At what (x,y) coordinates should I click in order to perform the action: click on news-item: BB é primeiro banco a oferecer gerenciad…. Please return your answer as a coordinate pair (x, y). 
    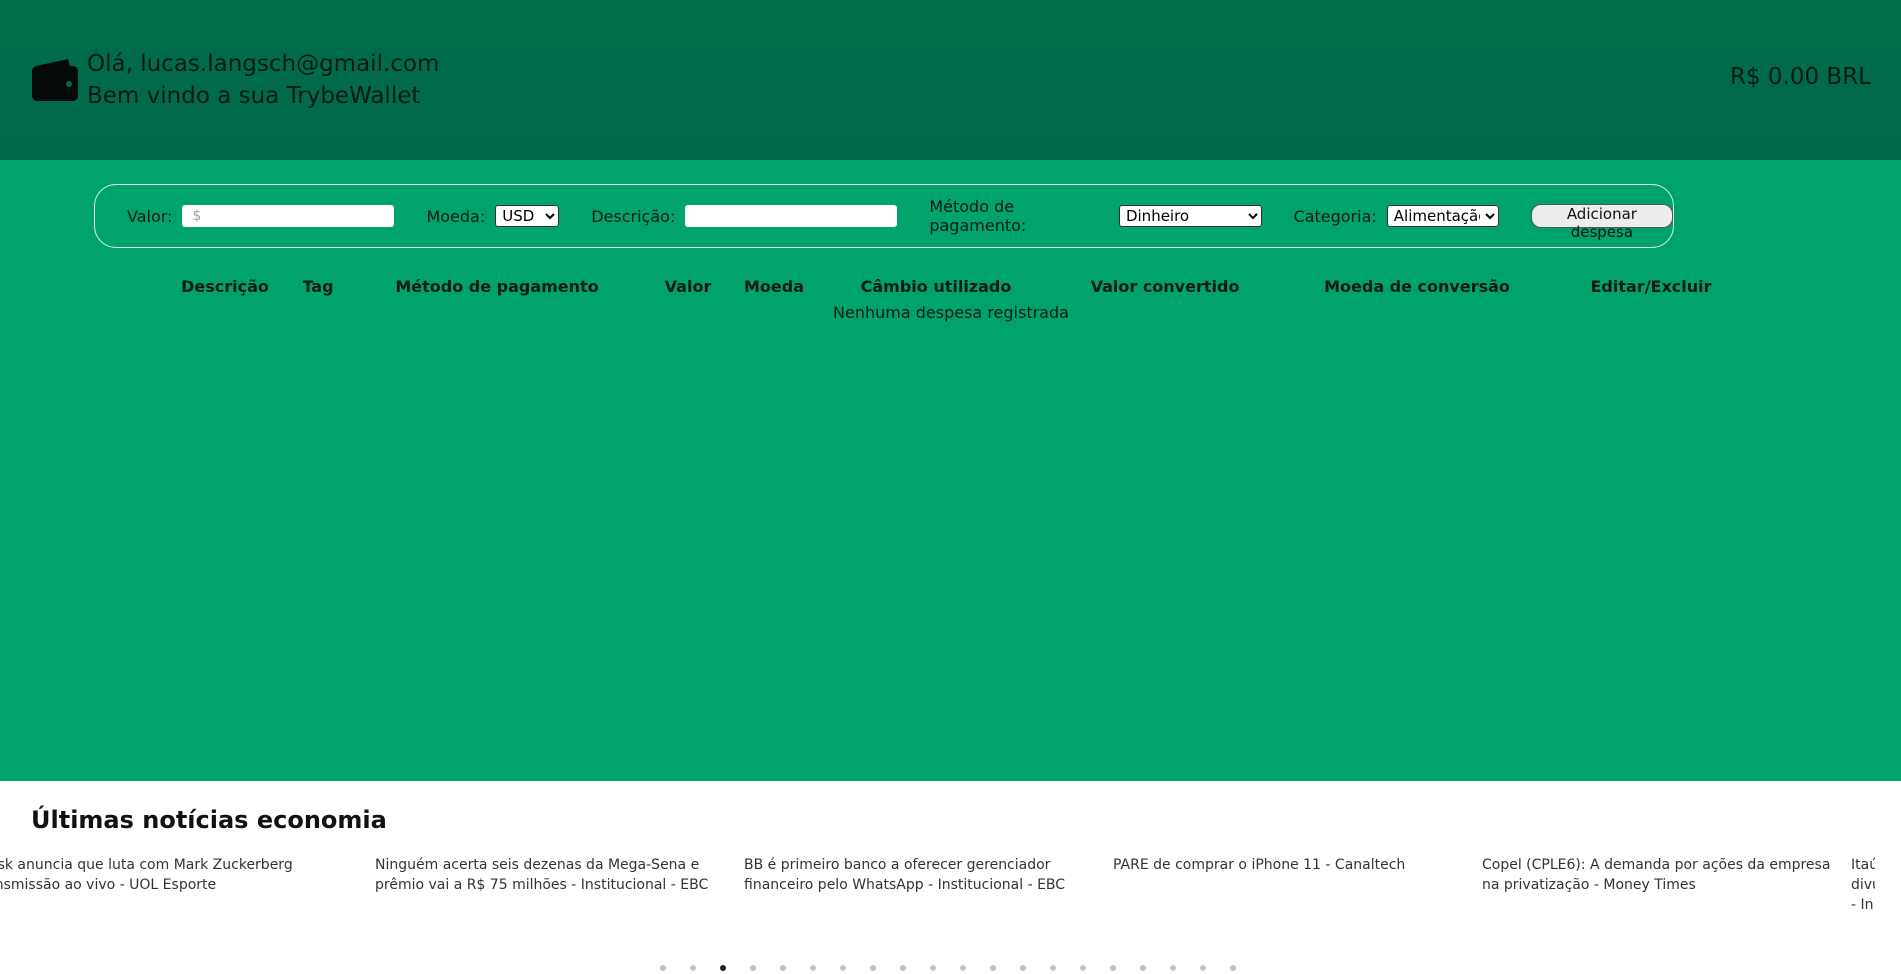
    Looking at the image, I should click on (924, 875).